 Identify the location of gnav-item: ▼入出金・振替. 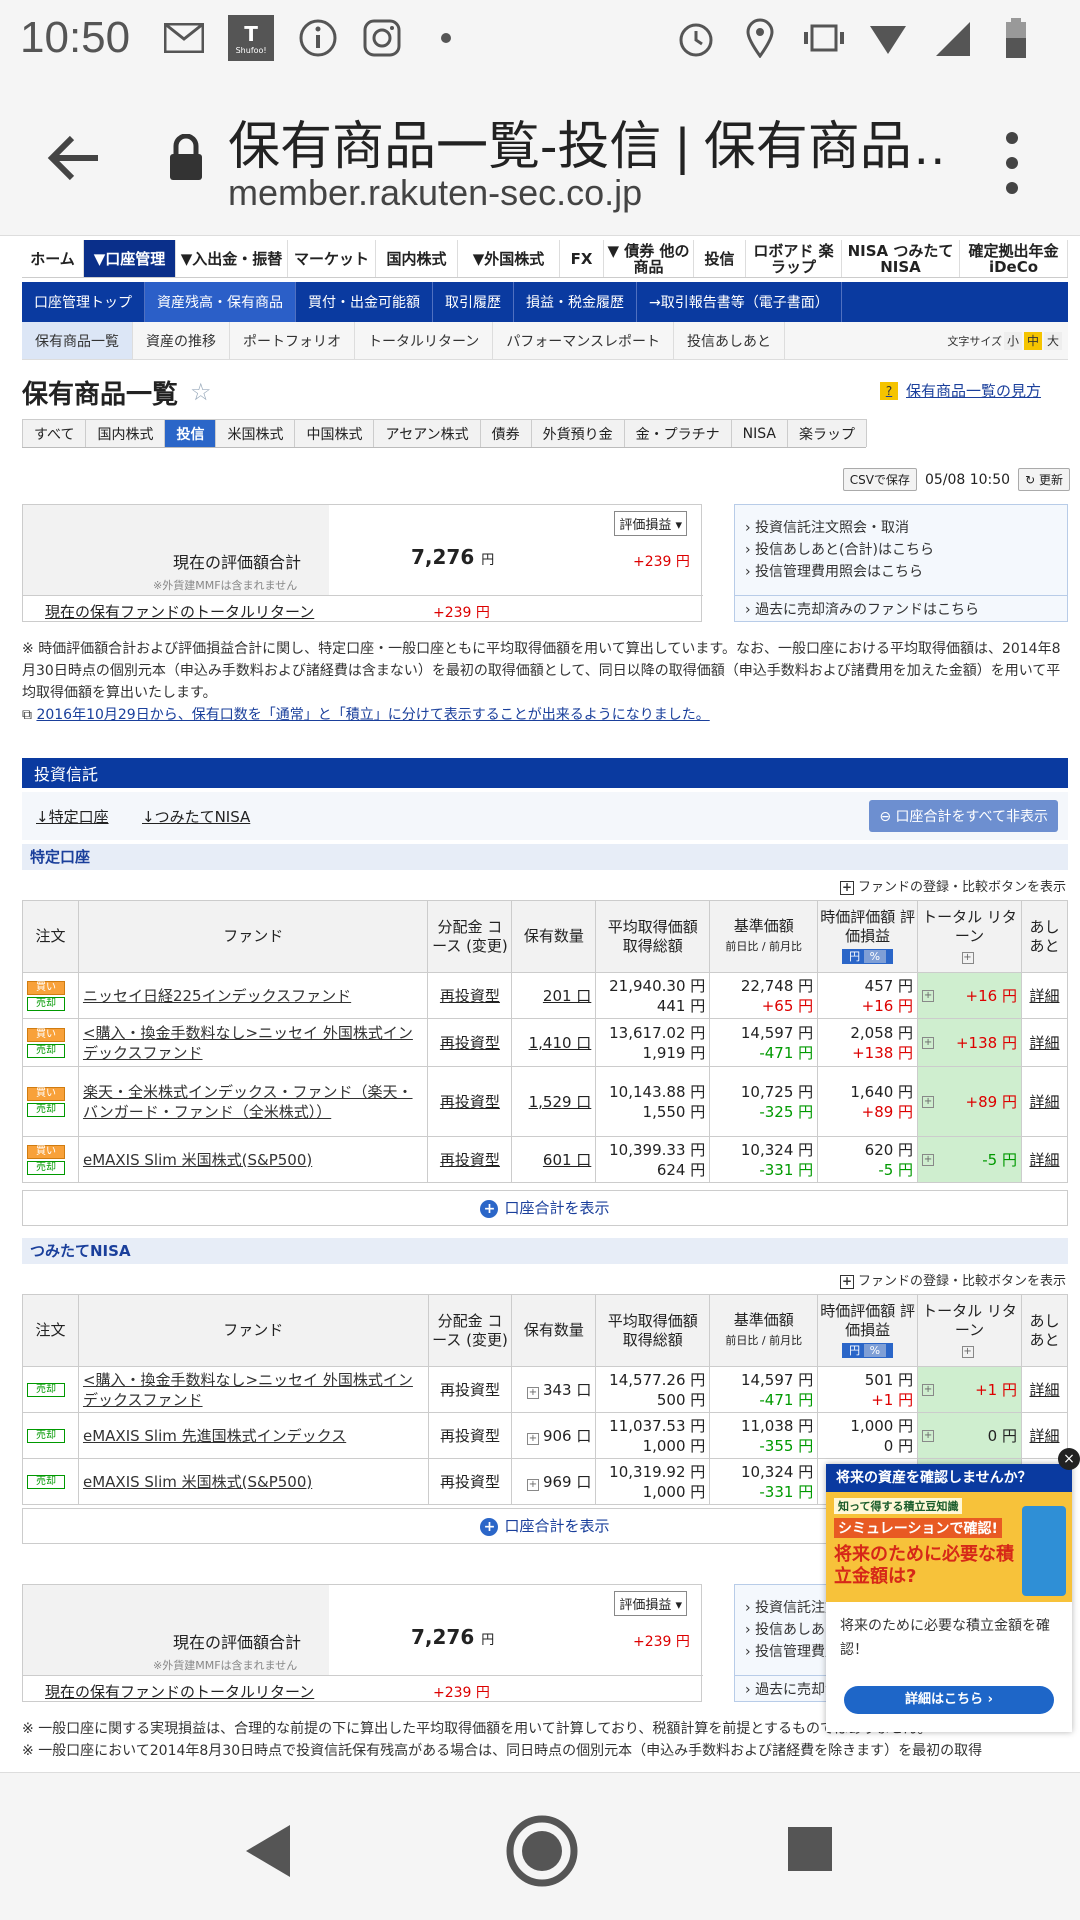
(232, 258).